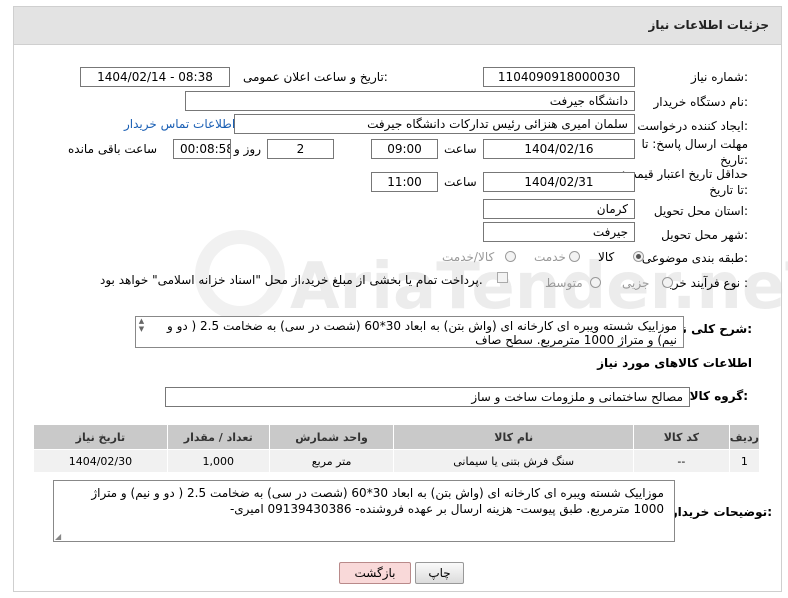 The image size is (788, 598). Describe the element at coordinates (559, 149) in the screenshot. I see `deadline-date-field: 1404/02/16` at that location.